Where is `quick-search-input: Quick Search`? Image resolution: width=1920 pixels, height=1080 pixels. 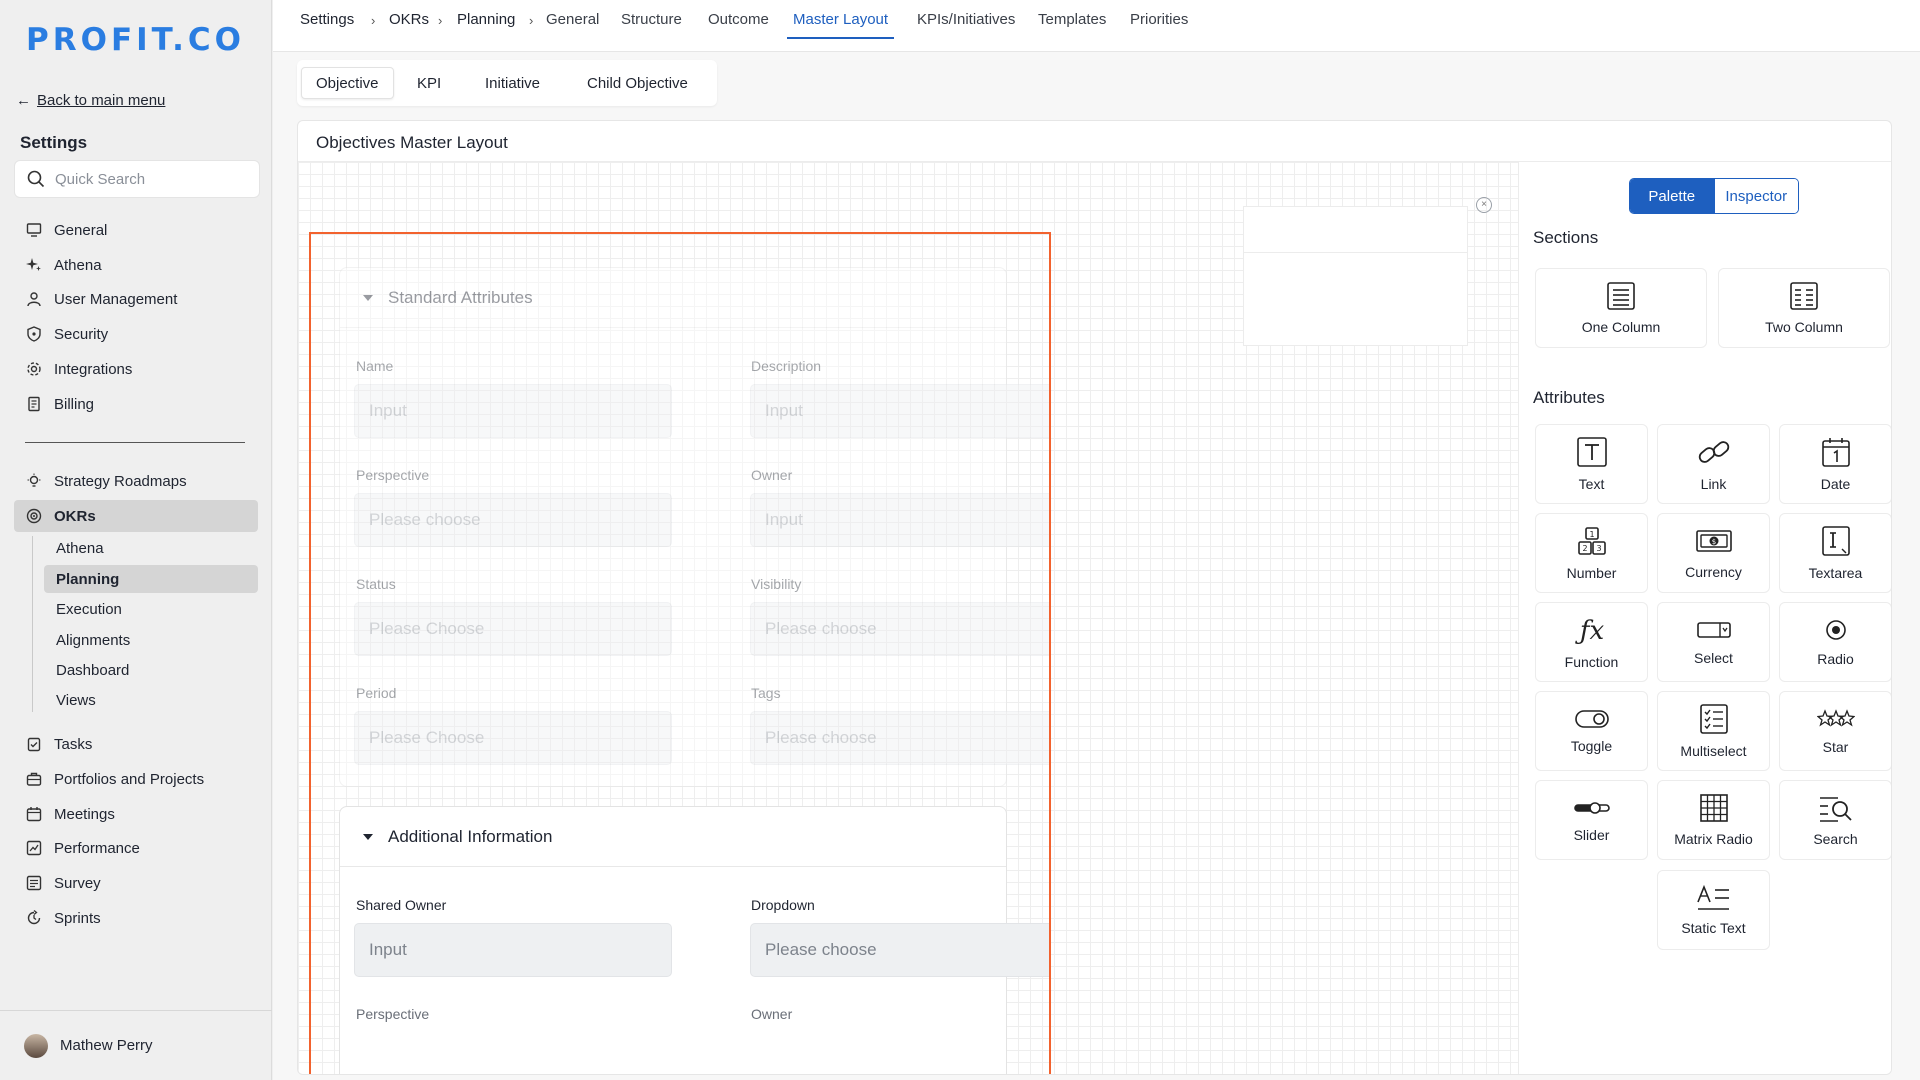 quick-search-input: Quick Search is located at coordinates (137, 179).